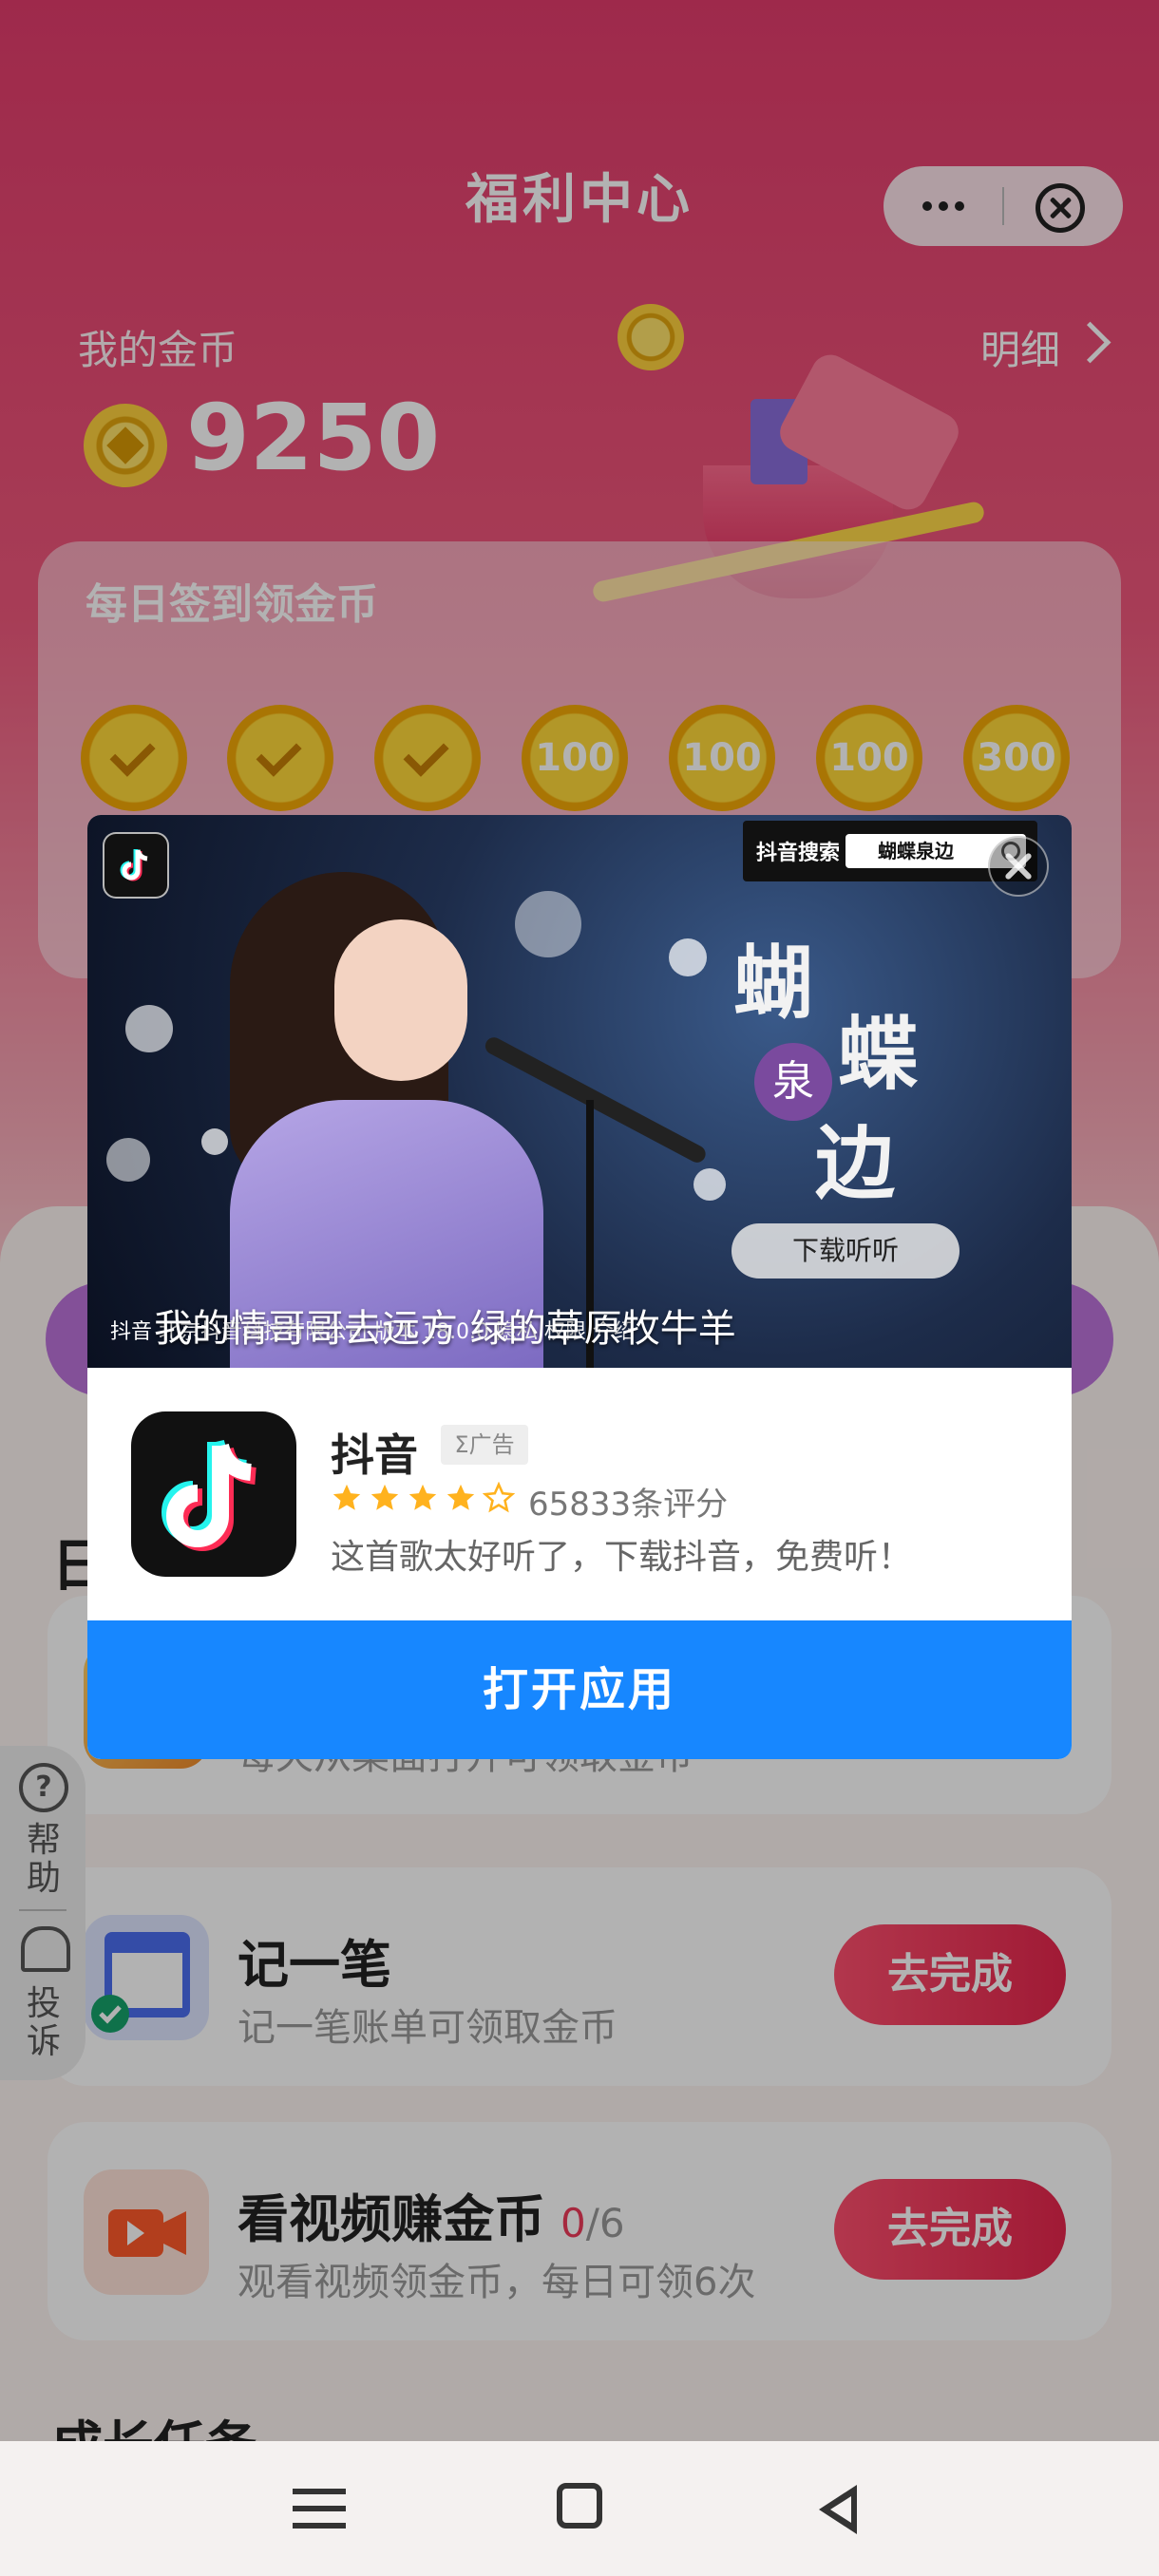 The width and height of the screenshot is (1159, 2576). Describe the element at coordinates (878, 1054) in the screenshot. I see `song-title-char: 蝶` at that location.